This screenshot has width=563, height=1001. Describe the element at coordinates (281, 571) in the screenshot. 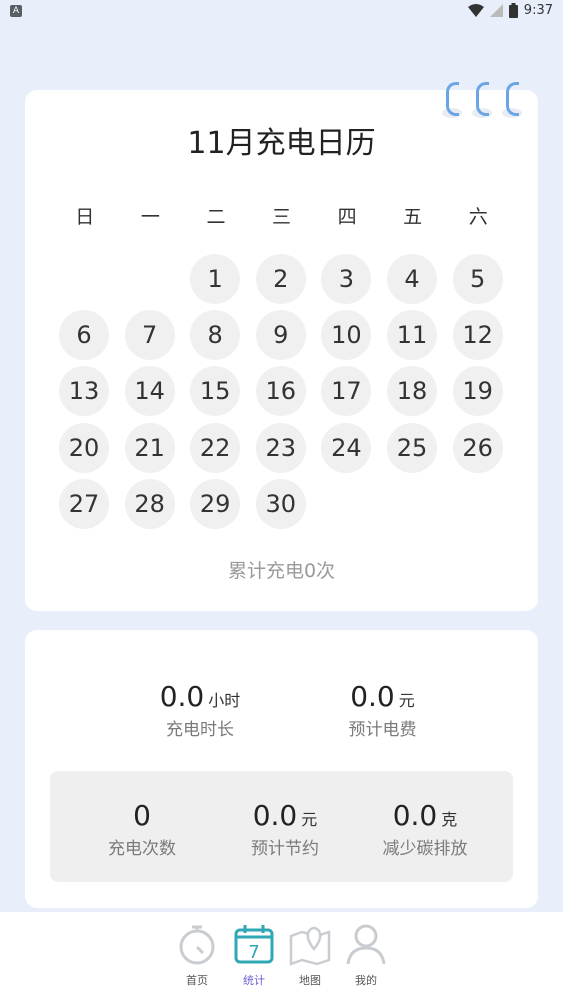

I see `total-charge-count: 累计充电0次` at that location.